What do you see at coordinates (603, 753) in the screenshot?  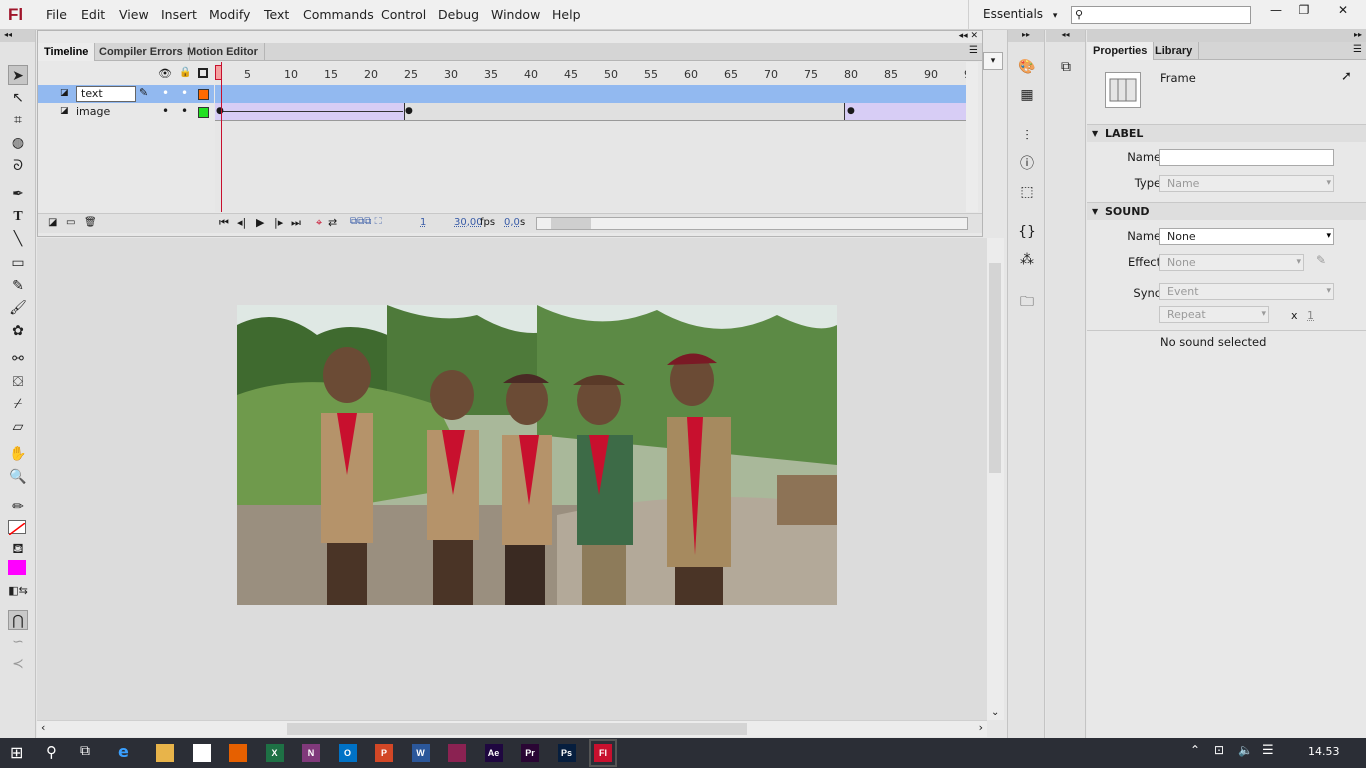 I see `taskbar-app-flash: Fl` at bounding box center [603, 753].